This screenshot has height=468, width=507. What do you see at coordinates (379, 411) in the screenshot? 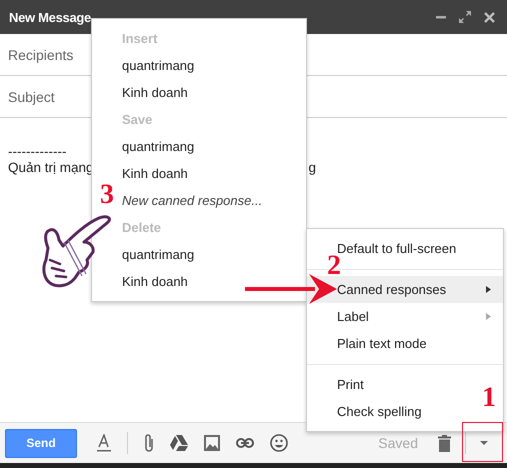
I see `menu-item: Check spelling` at bounding box center [379, 411].